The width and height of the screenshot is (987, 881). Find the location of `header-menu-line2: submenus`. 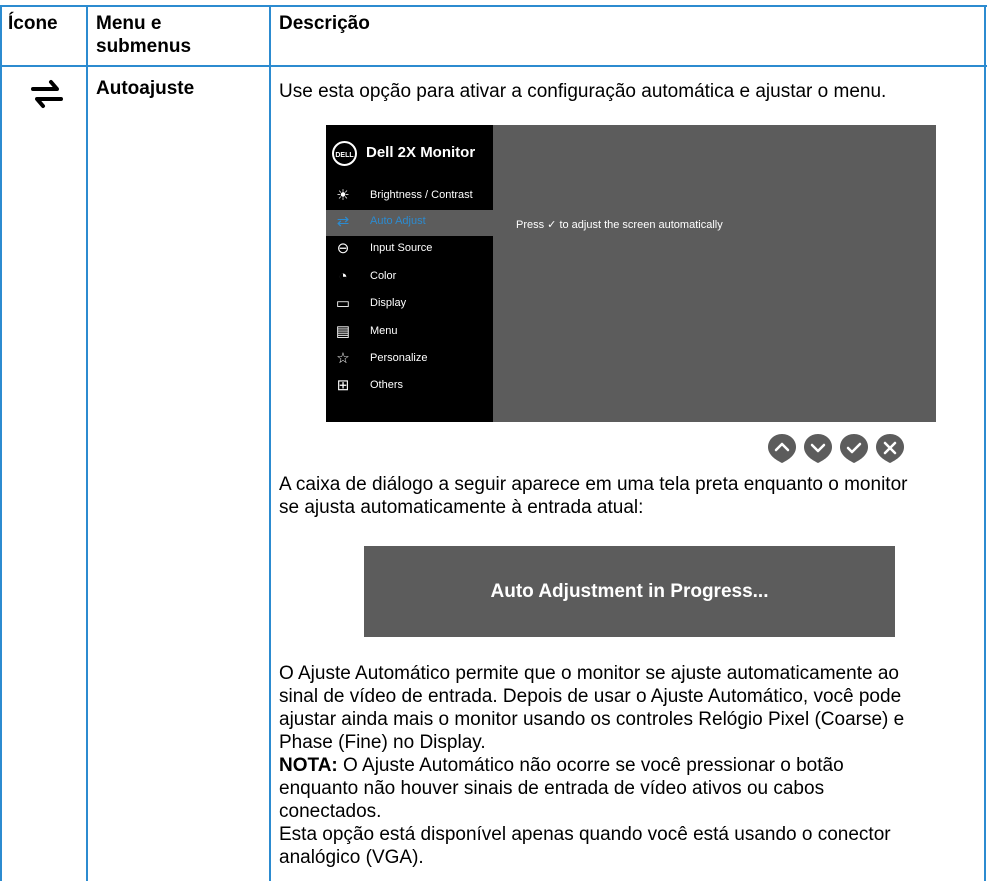

header-menu-line2: submenus is located at coordinates (144, 46).